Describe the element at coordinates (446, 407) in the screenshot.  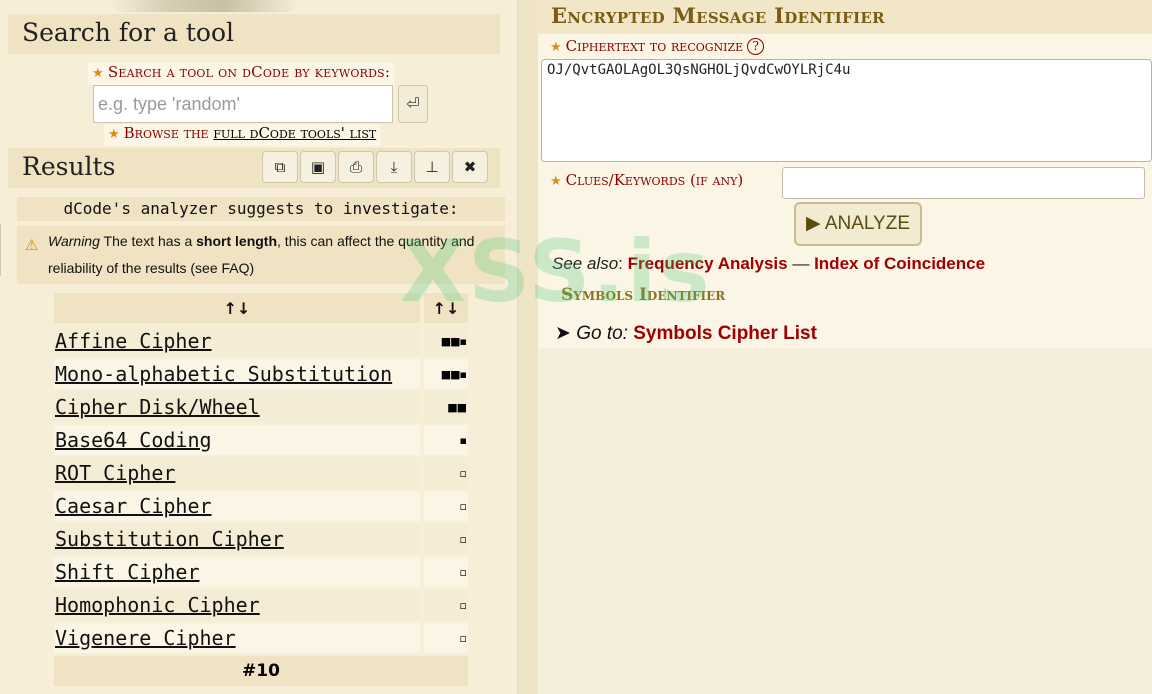
I see `result-score: ■■` at that location.